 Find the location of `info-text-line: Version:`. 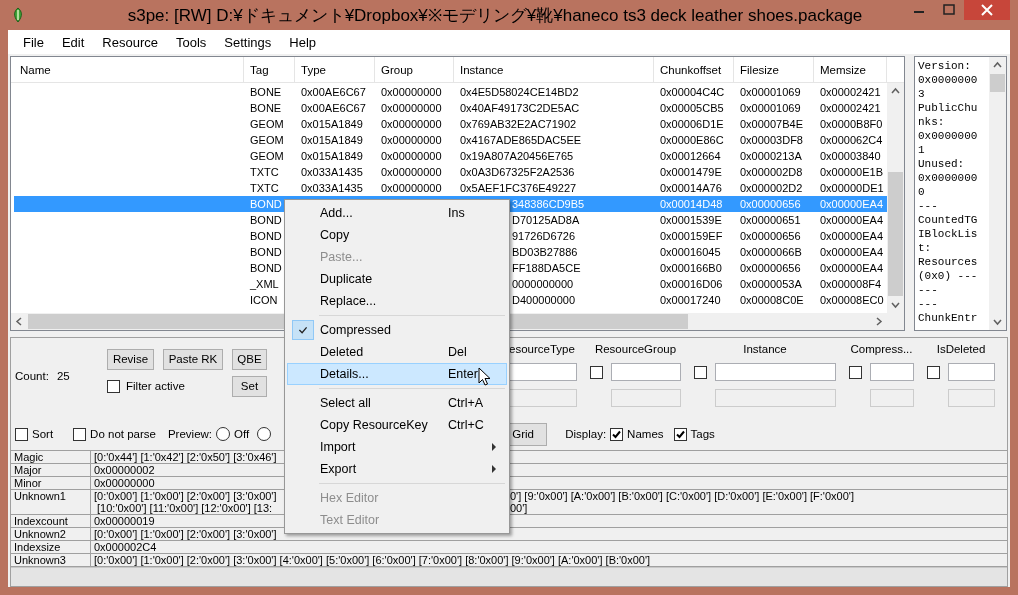

info-text-line: Version: is located at coordinates (945, 66).